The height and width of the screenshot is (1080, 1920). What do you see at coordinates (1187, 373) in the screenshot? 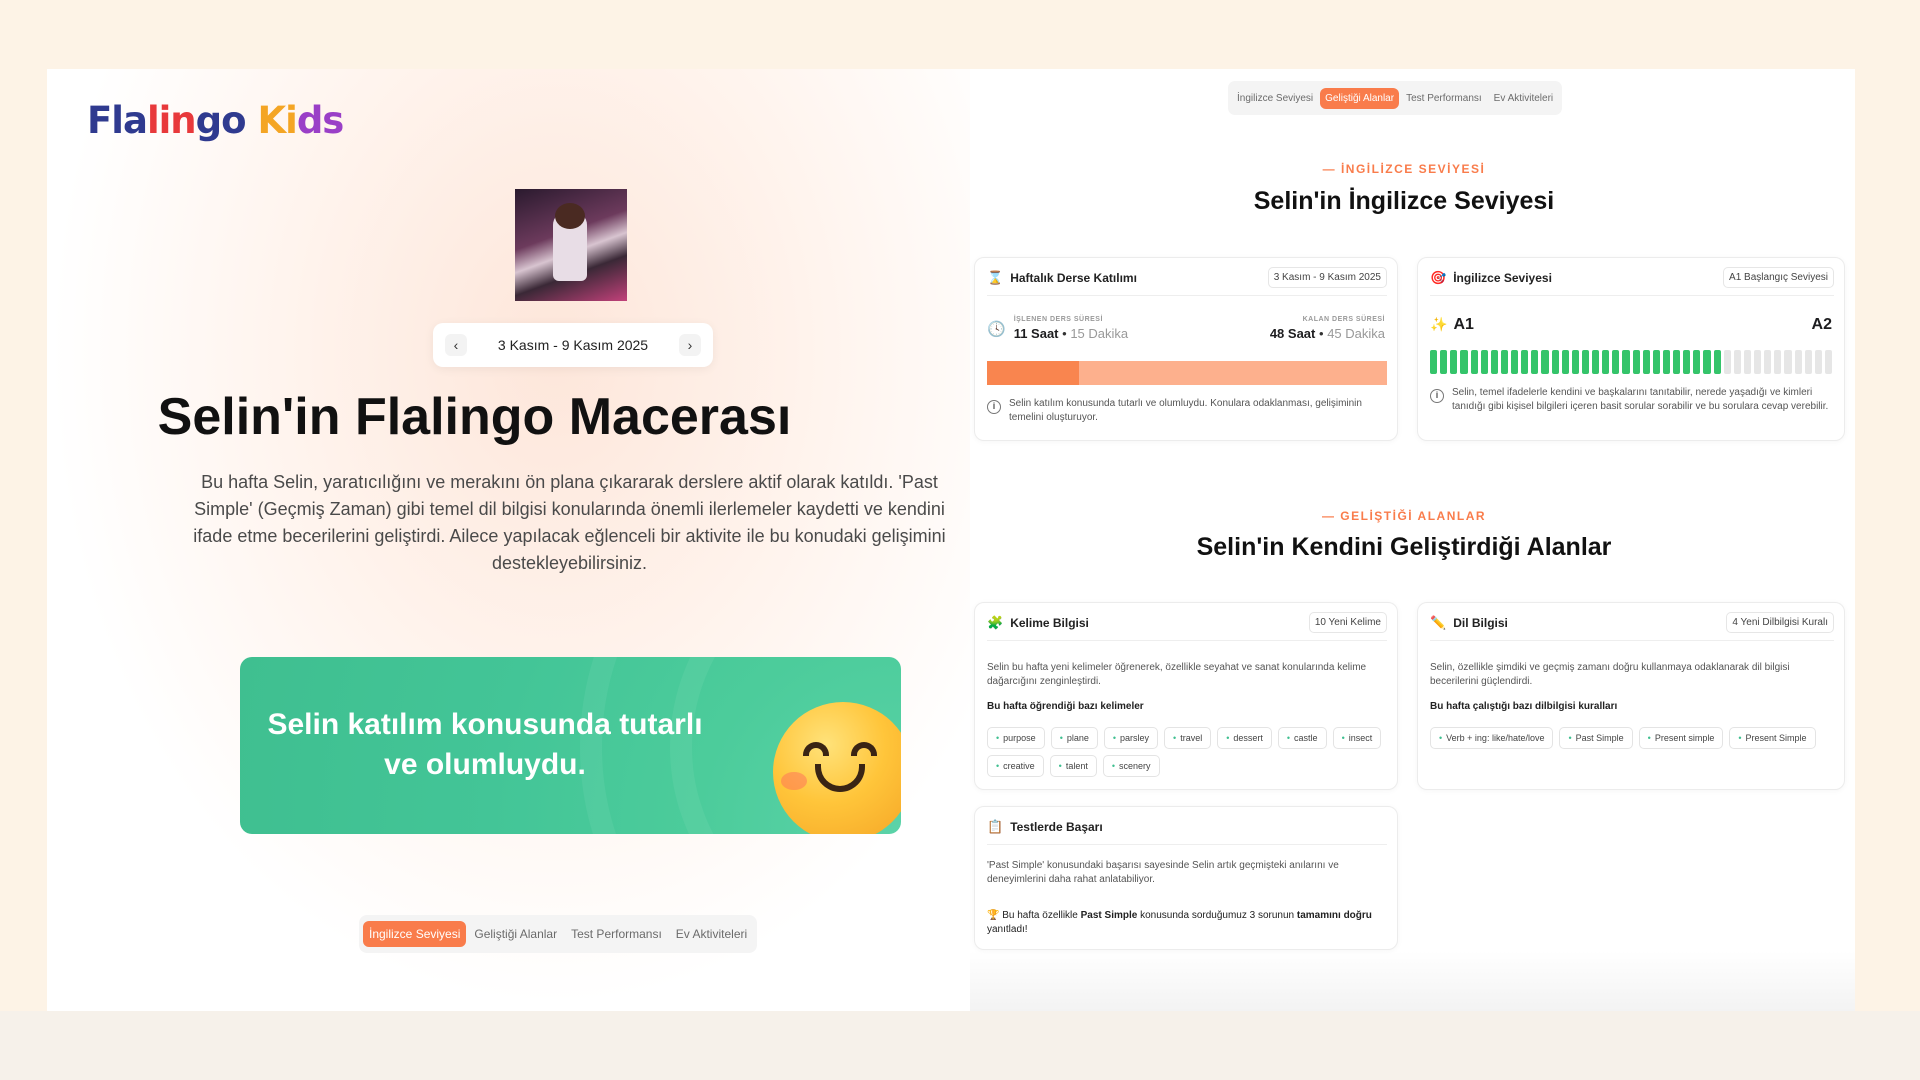
I see `attendance-progress-bar` at bounding box center [1187, 373].